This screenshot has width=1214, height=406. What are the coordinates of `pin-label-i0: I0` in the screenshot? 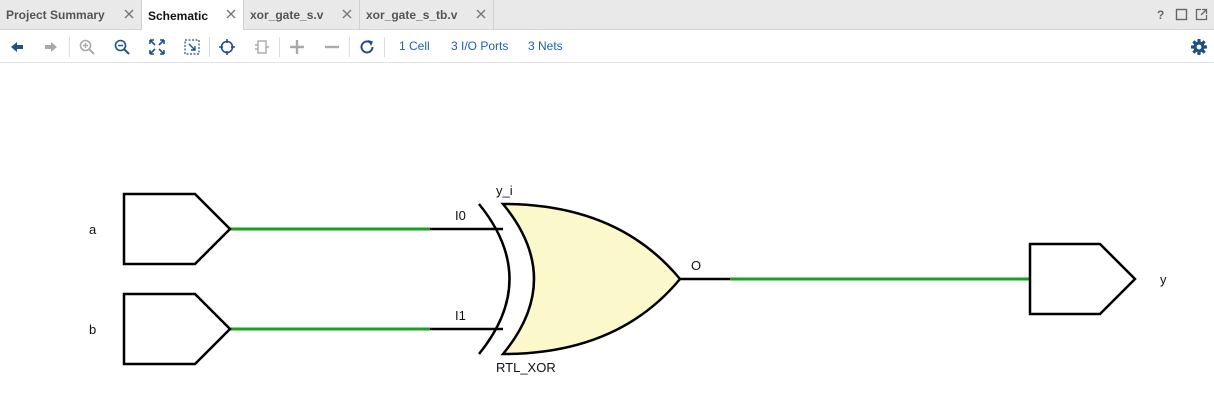 It's located at (460, 215).